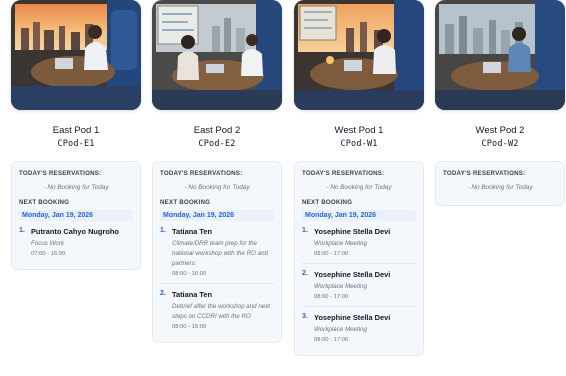  What do you see at coordinates (500, 130) in the screenshot?
I see `pod-name: West Pod 2` at bounding box center [500, 130].